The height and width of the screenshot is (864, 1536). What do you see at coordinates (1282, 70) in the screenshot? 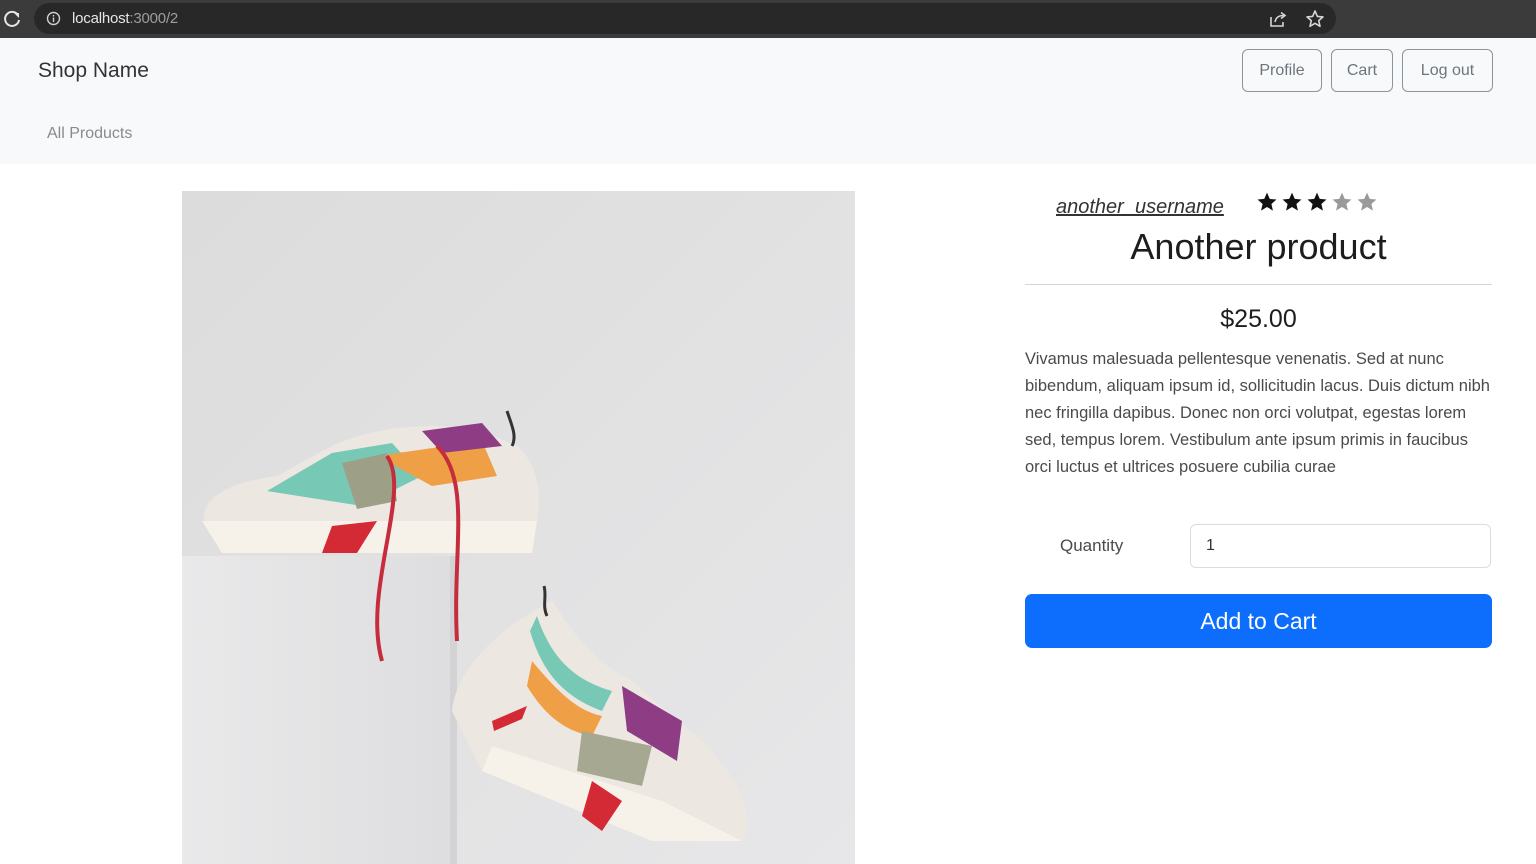
I see `profile-button: Profile` at bounding box center [1282, 70].